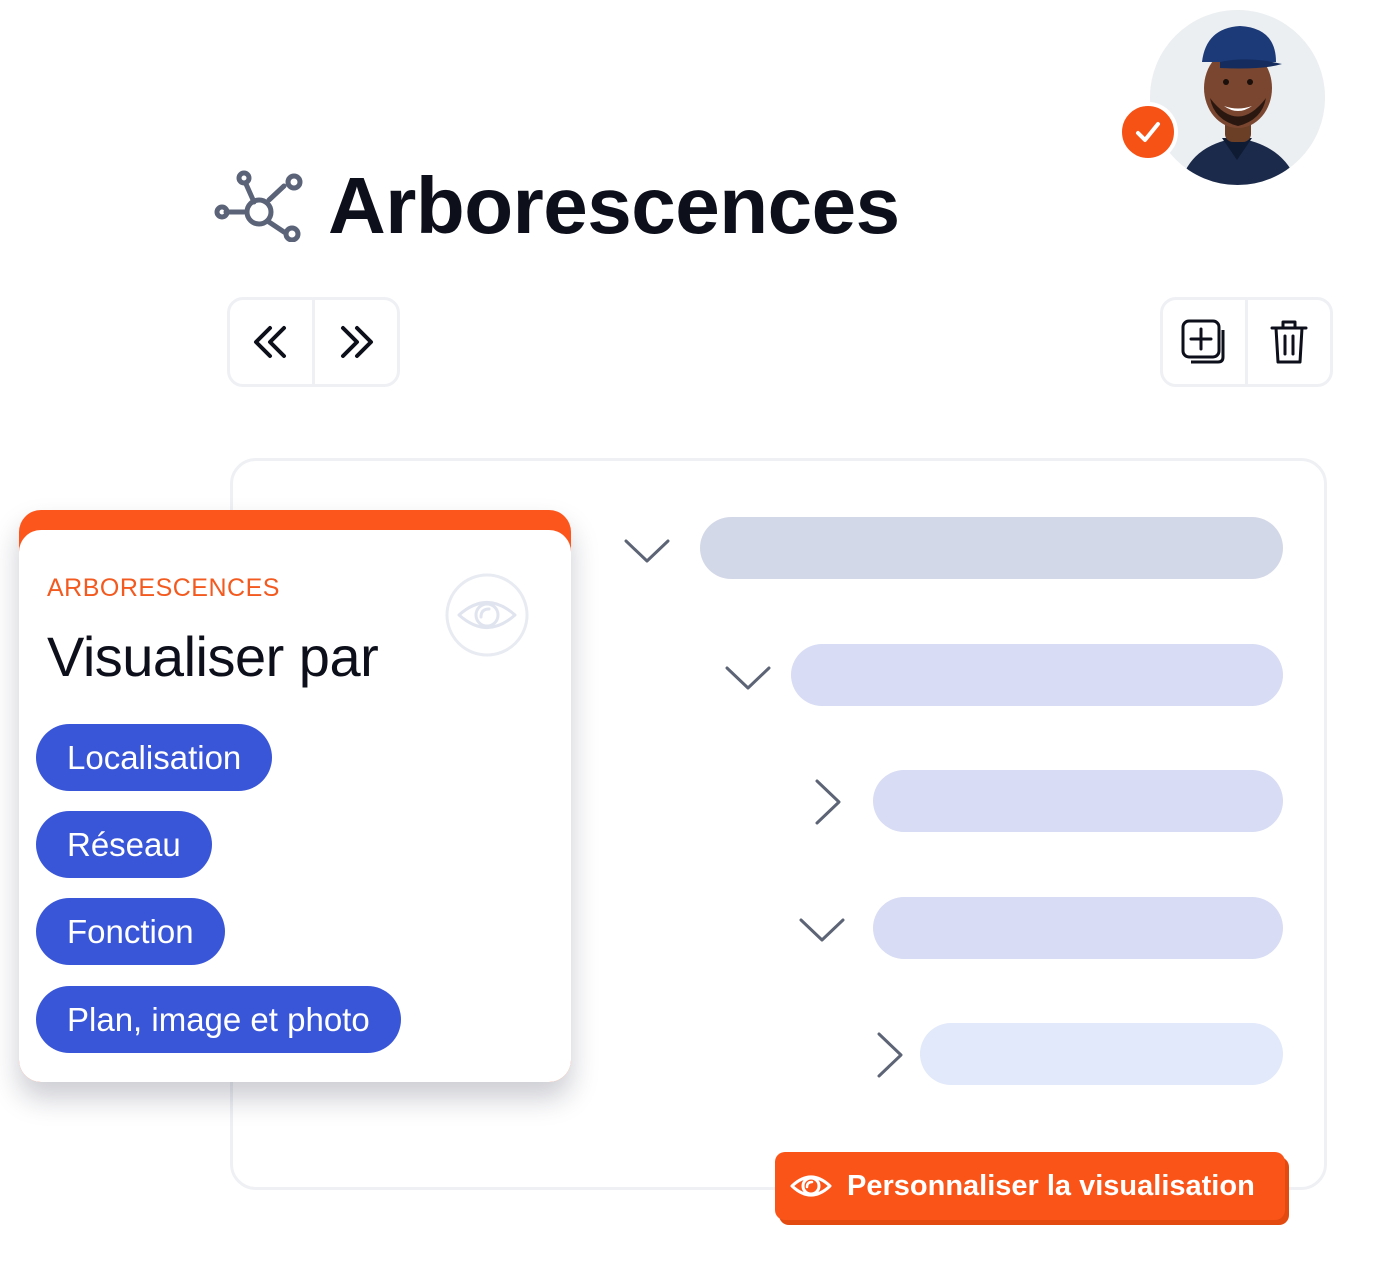  I want to click on customize-view-button: Personnaliser la visualisation, so click(1030, 1186).